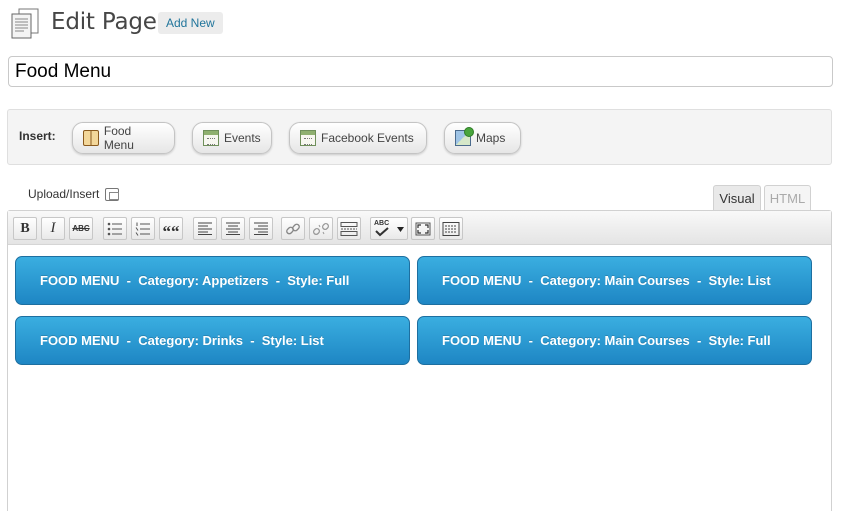  I want to click on unlink-button, so click(321, 228).